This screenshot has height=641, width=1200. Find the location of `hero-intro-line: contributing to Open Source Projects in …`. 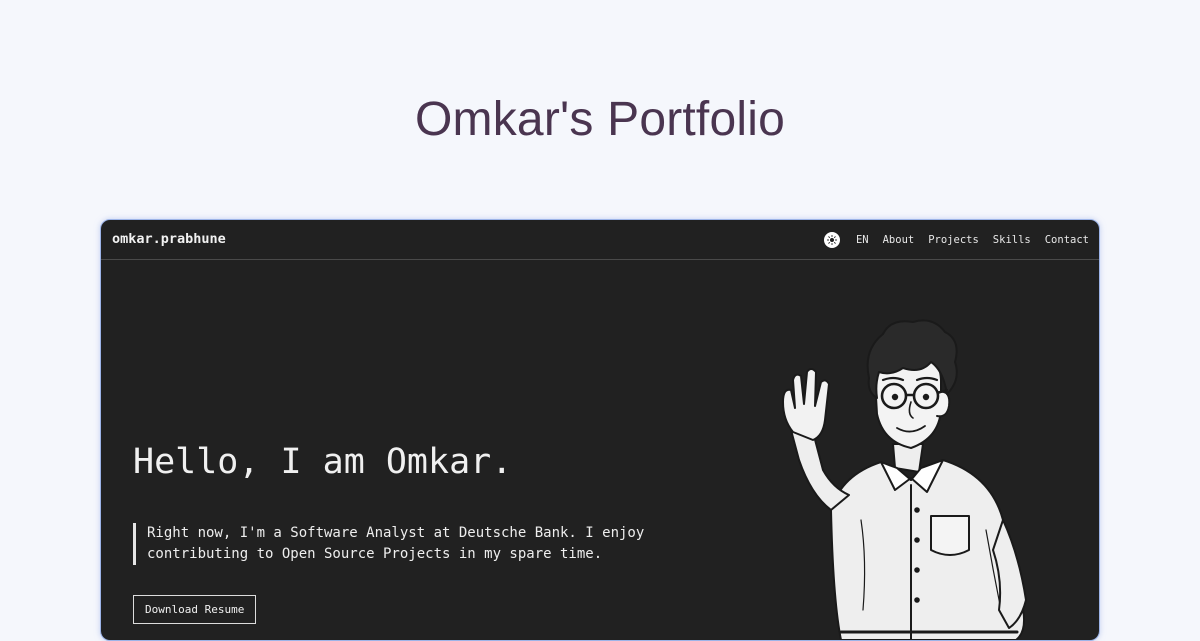

hero-intro-line: contributing to Open Source Projects in … is located at coordinates (375, 554).